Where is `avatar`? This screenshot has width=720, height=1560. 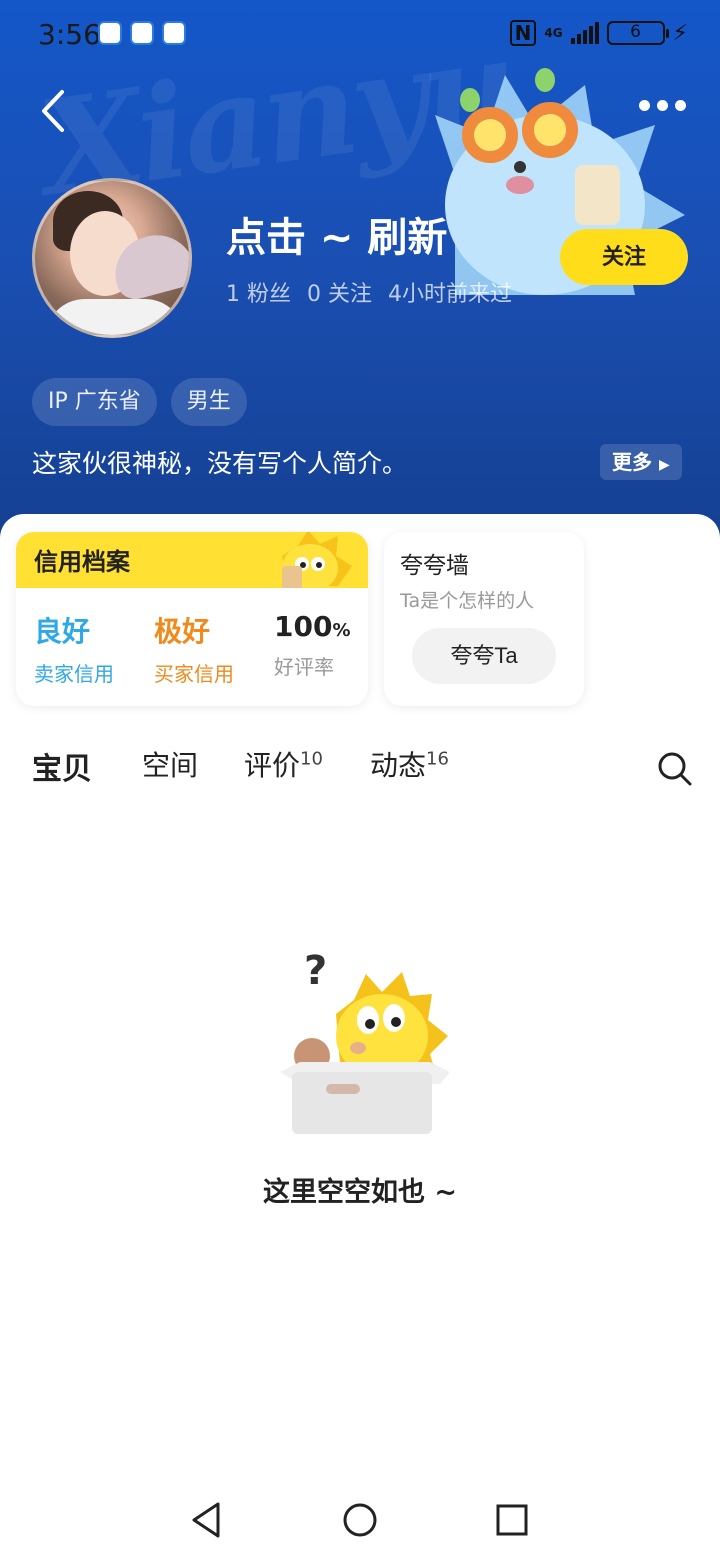
avatar is located at coordinates (112, 258).